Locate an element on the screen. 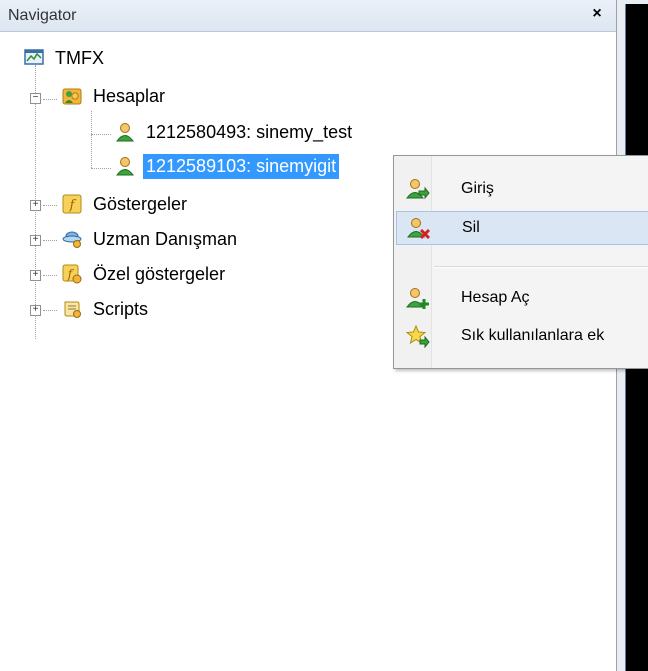 Image resolution: width=648 pixels, height=671 pixels. tree-node-expert-advisors: Uzman Danışman is located at coordinates (151, 239).